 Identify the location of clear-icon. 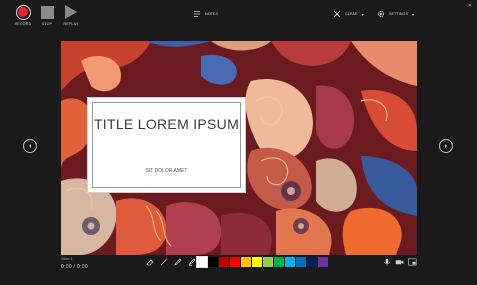
(337, 14).